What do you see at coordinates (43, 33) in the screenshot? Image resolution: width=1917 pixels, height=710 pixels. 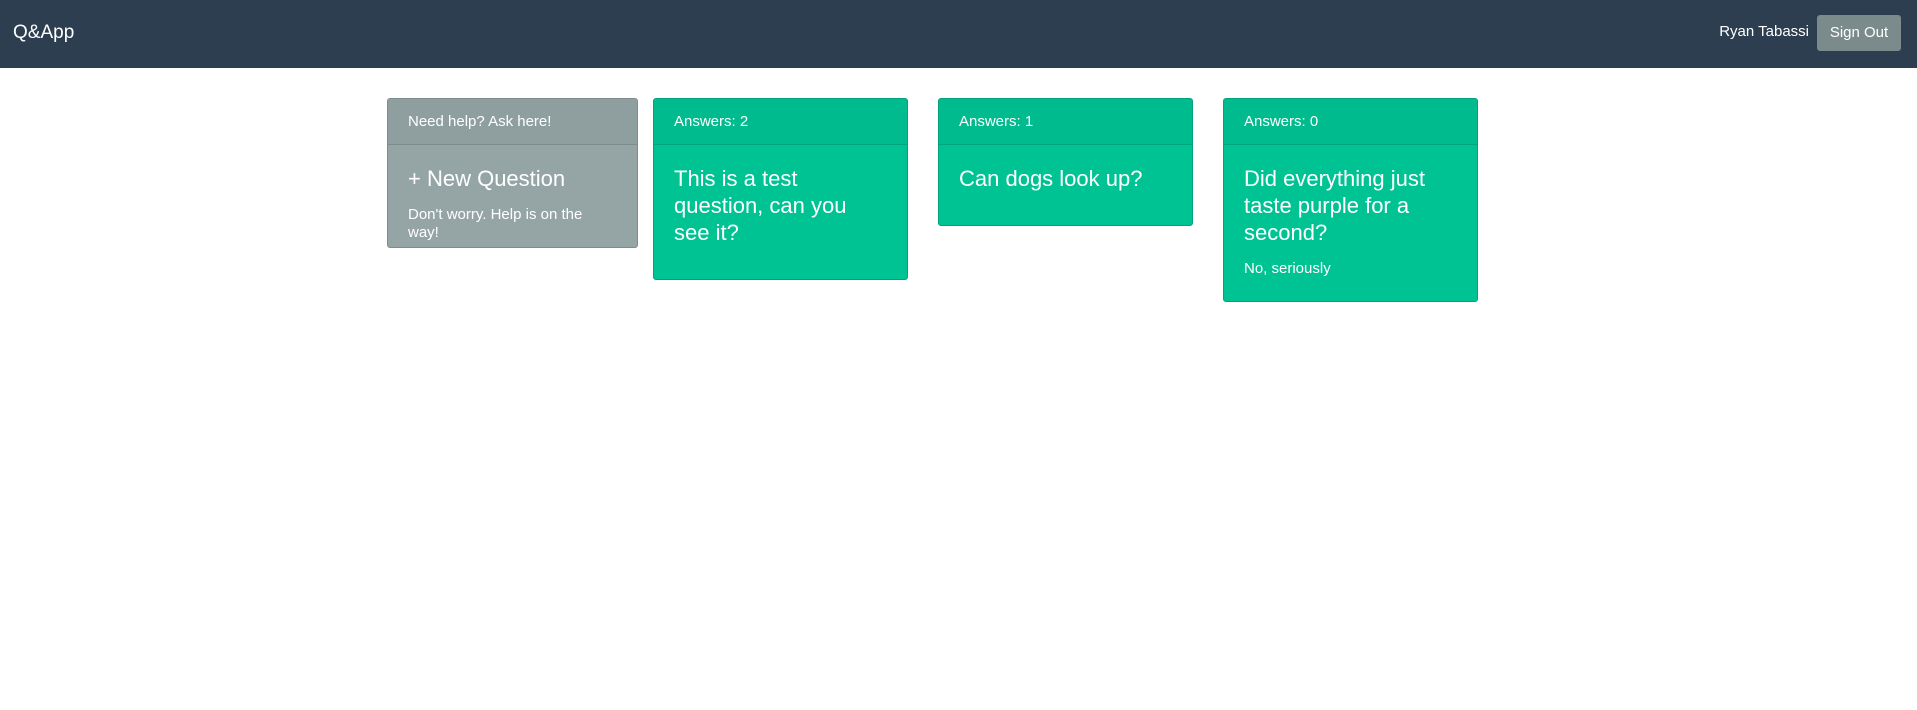 I see `app-brand-link: Q&App` at bounding box center [43, 33].